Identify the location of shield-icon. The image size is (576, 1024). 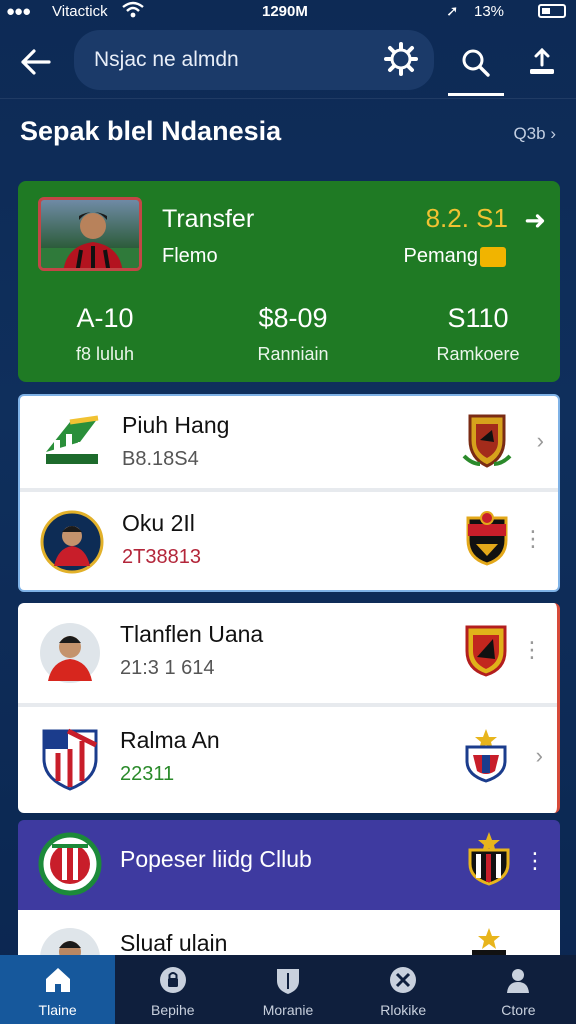
(288, 981).